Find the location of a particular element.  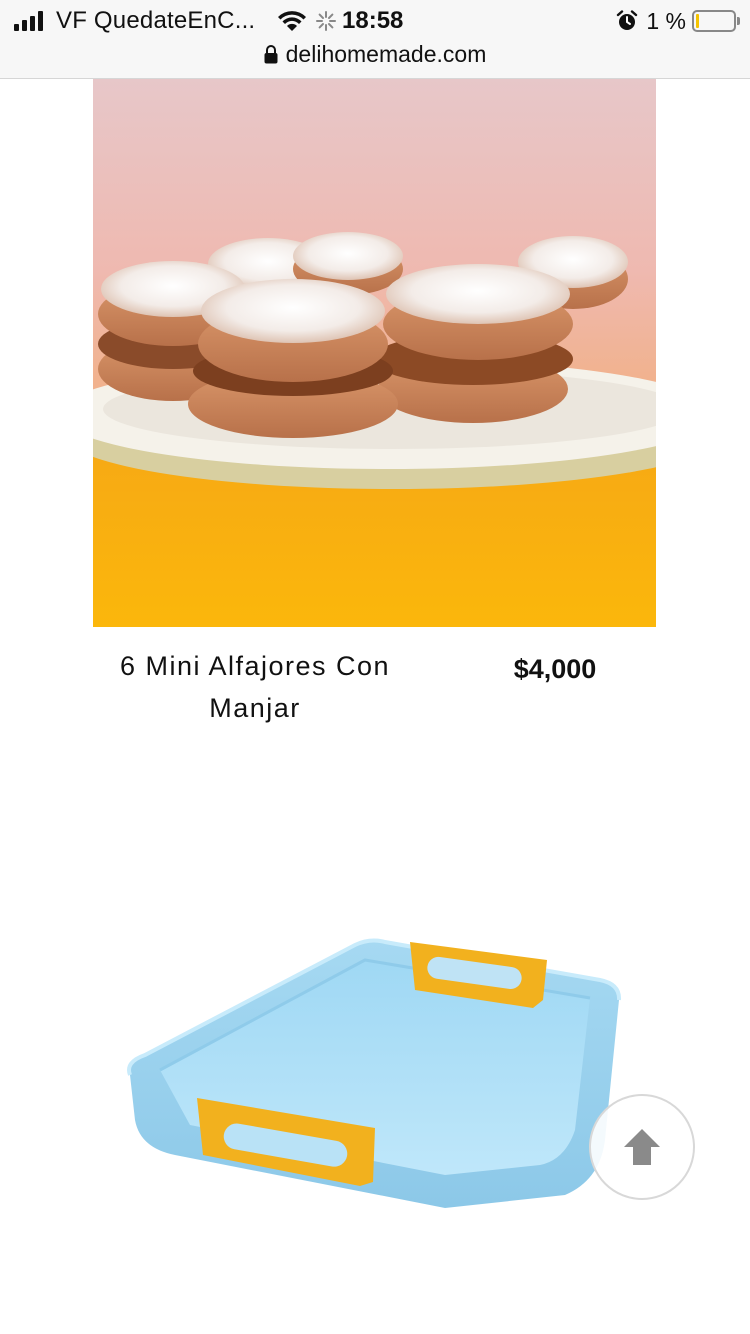

address-bar: delihomemade.com is located at coordinates (375, 54).